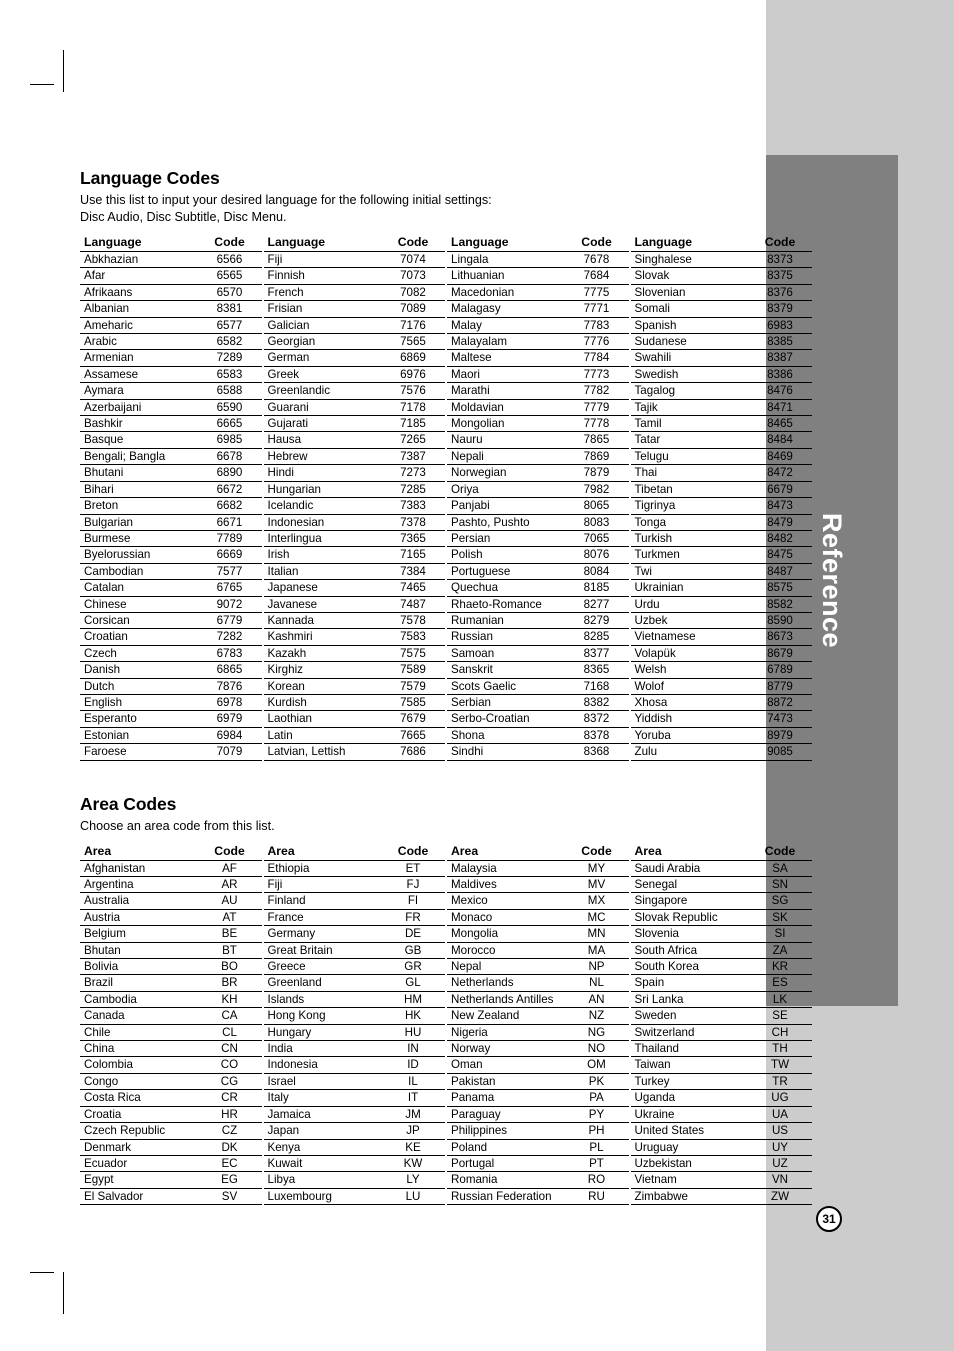  Describe the element at coordinates (538, 457) in the screenshot. I see `table-row: Nepali 7869` at that location.